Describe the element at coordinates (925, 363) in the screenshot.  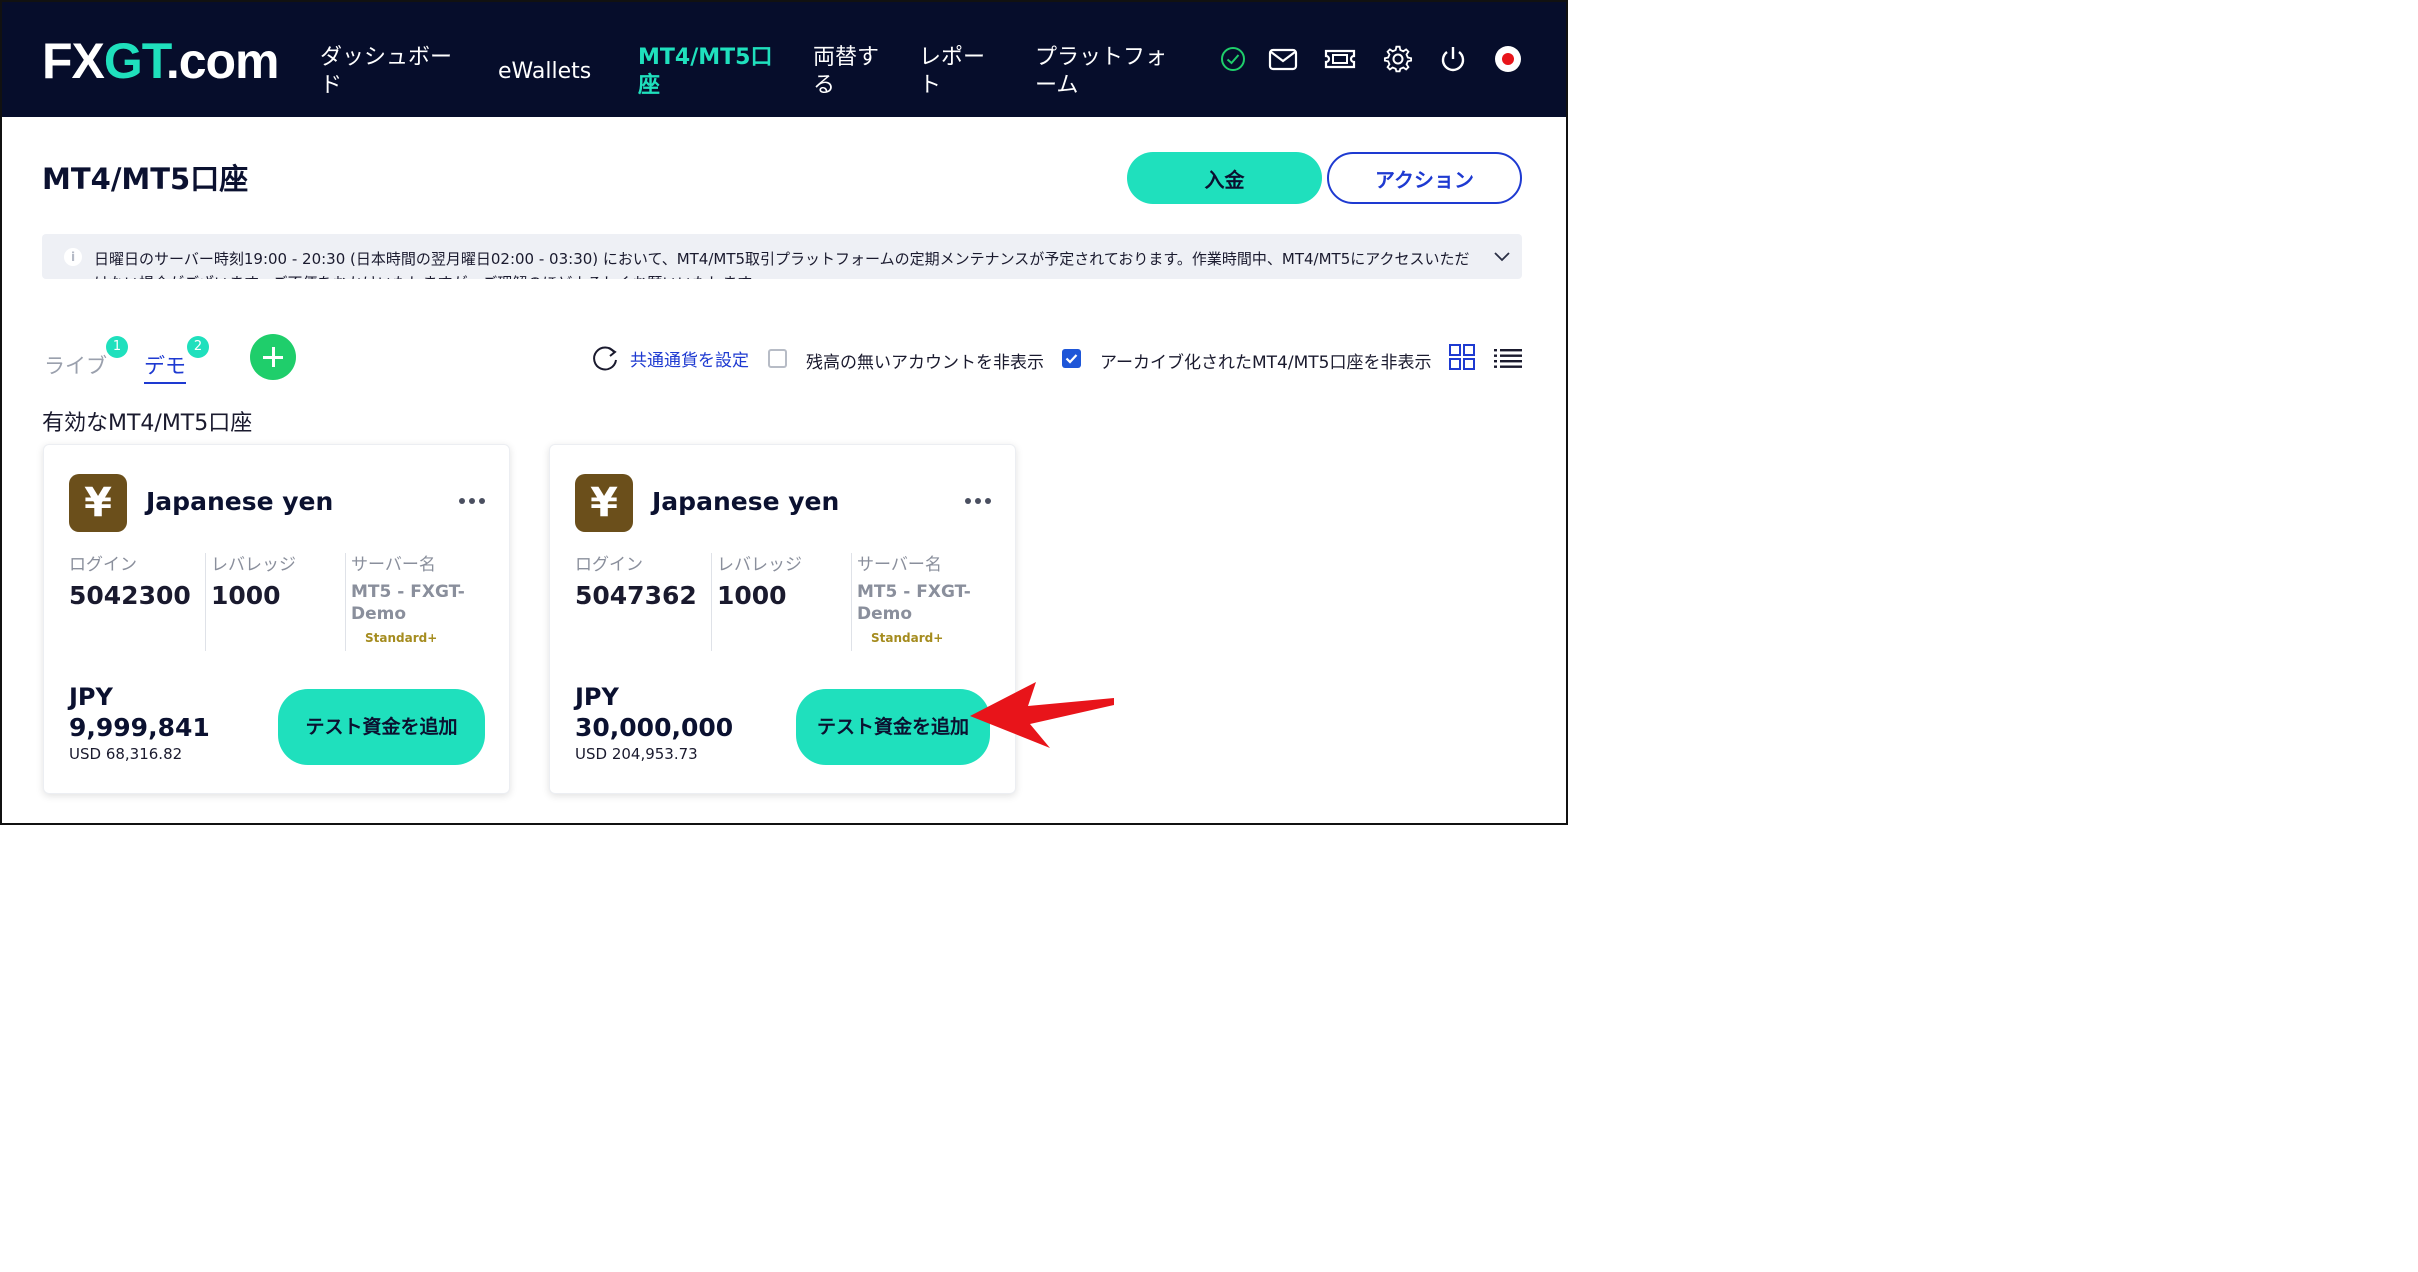
I see `hide-zero-balance-label: 残高の無いアカウントを非表示` at that location.